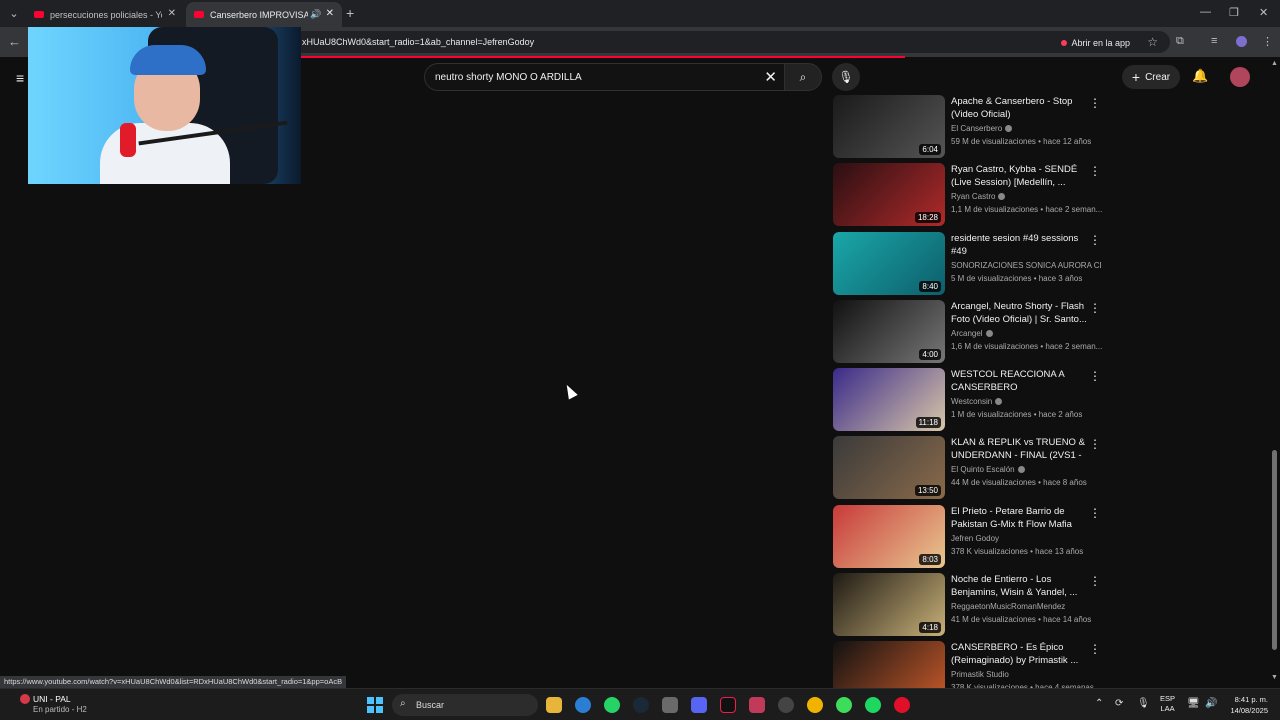 This screenshot has width=1280, height=720. Describe the element at coordinates (1099, 703) in the screenshot. I see `tray-chevron-icon: ⌃` at that location.